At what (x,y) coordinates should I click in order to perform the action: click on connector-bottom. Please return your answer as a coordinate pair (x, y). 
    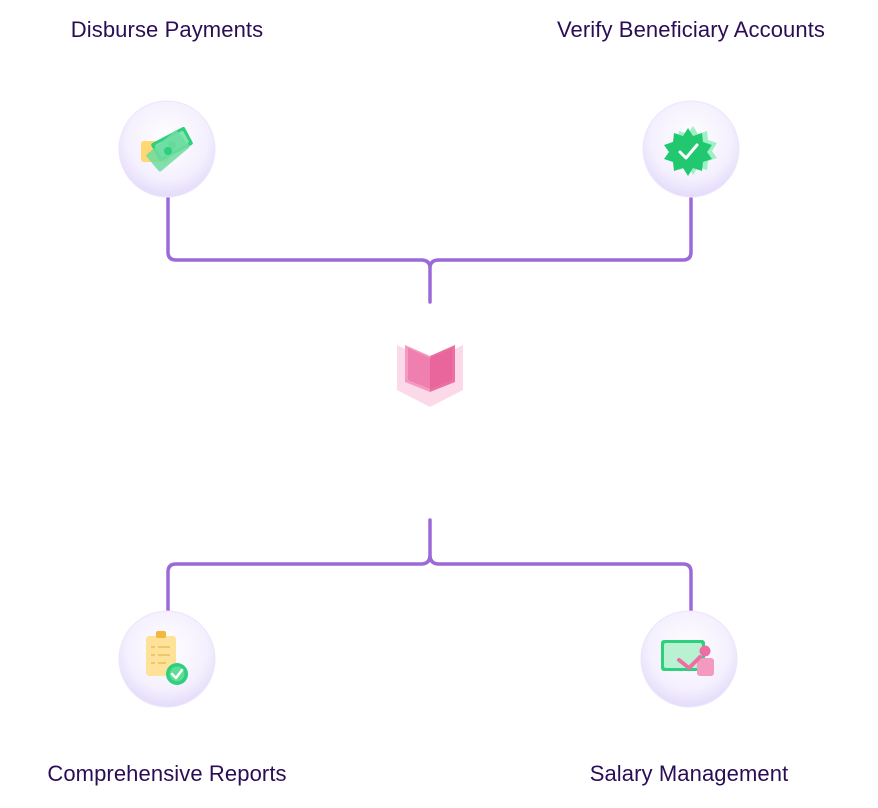
    Looking at the image, I should click on (429, 566).